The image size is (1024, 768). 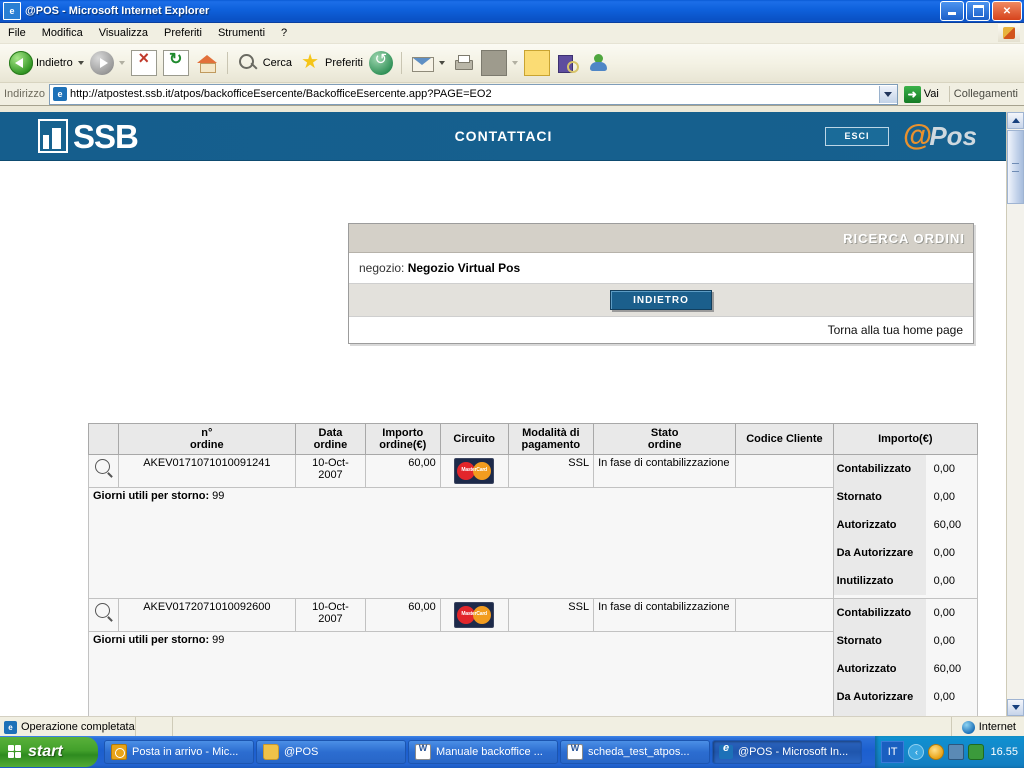 I want to click on scroll-down-button, so click(x=1015, y=707).